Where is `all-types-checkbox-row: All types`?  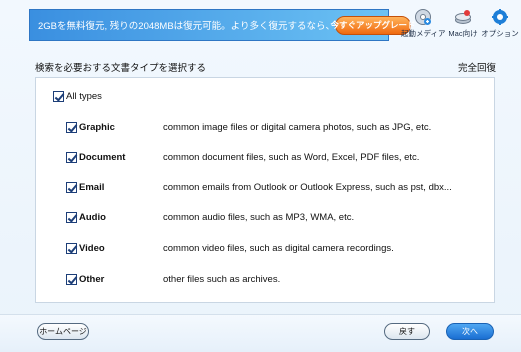 all-types-checkbox-row: All types is located at coordinates (77, 96).